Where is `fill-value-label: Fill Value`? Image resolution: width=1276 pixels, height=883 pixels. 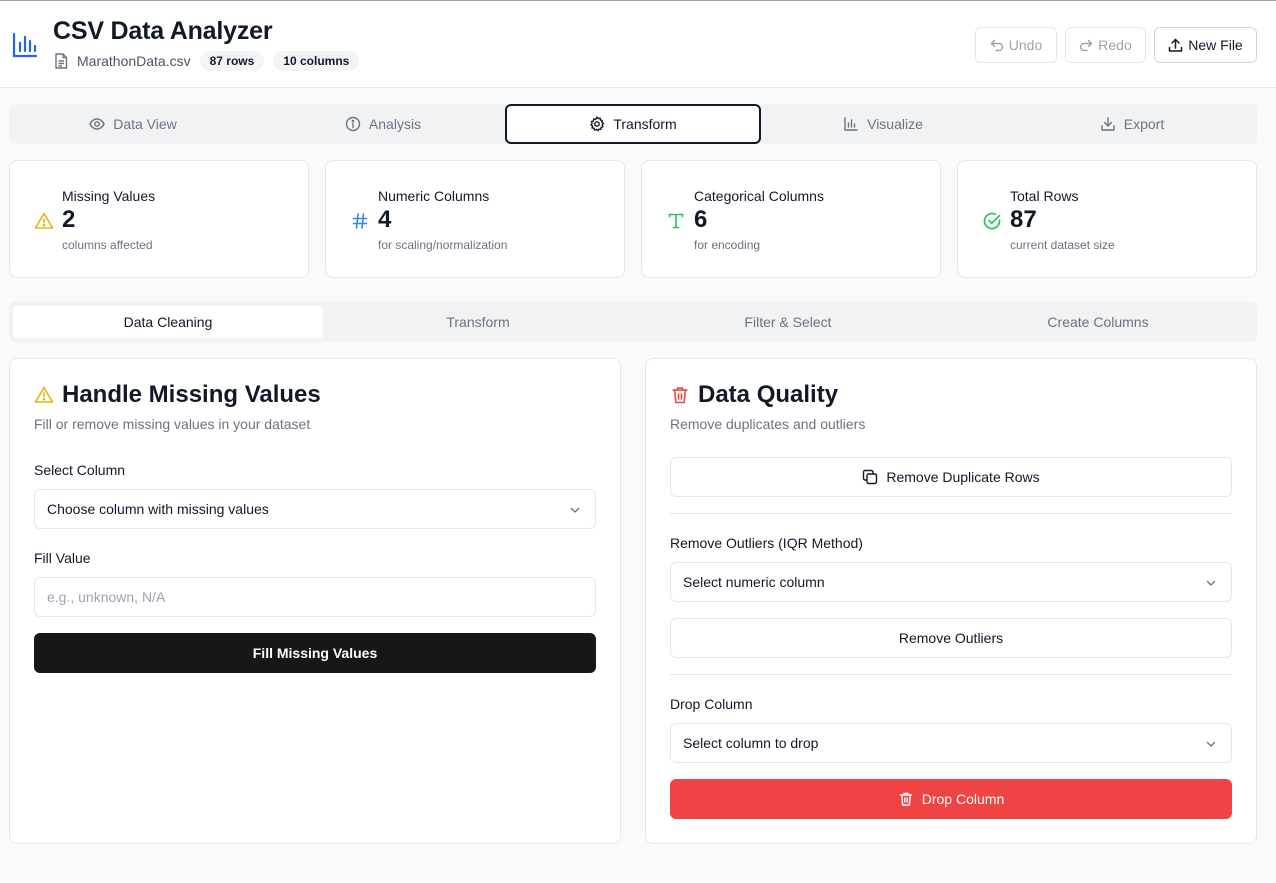 fill-value-label: Fill Value is located at coordinates (62, 558).